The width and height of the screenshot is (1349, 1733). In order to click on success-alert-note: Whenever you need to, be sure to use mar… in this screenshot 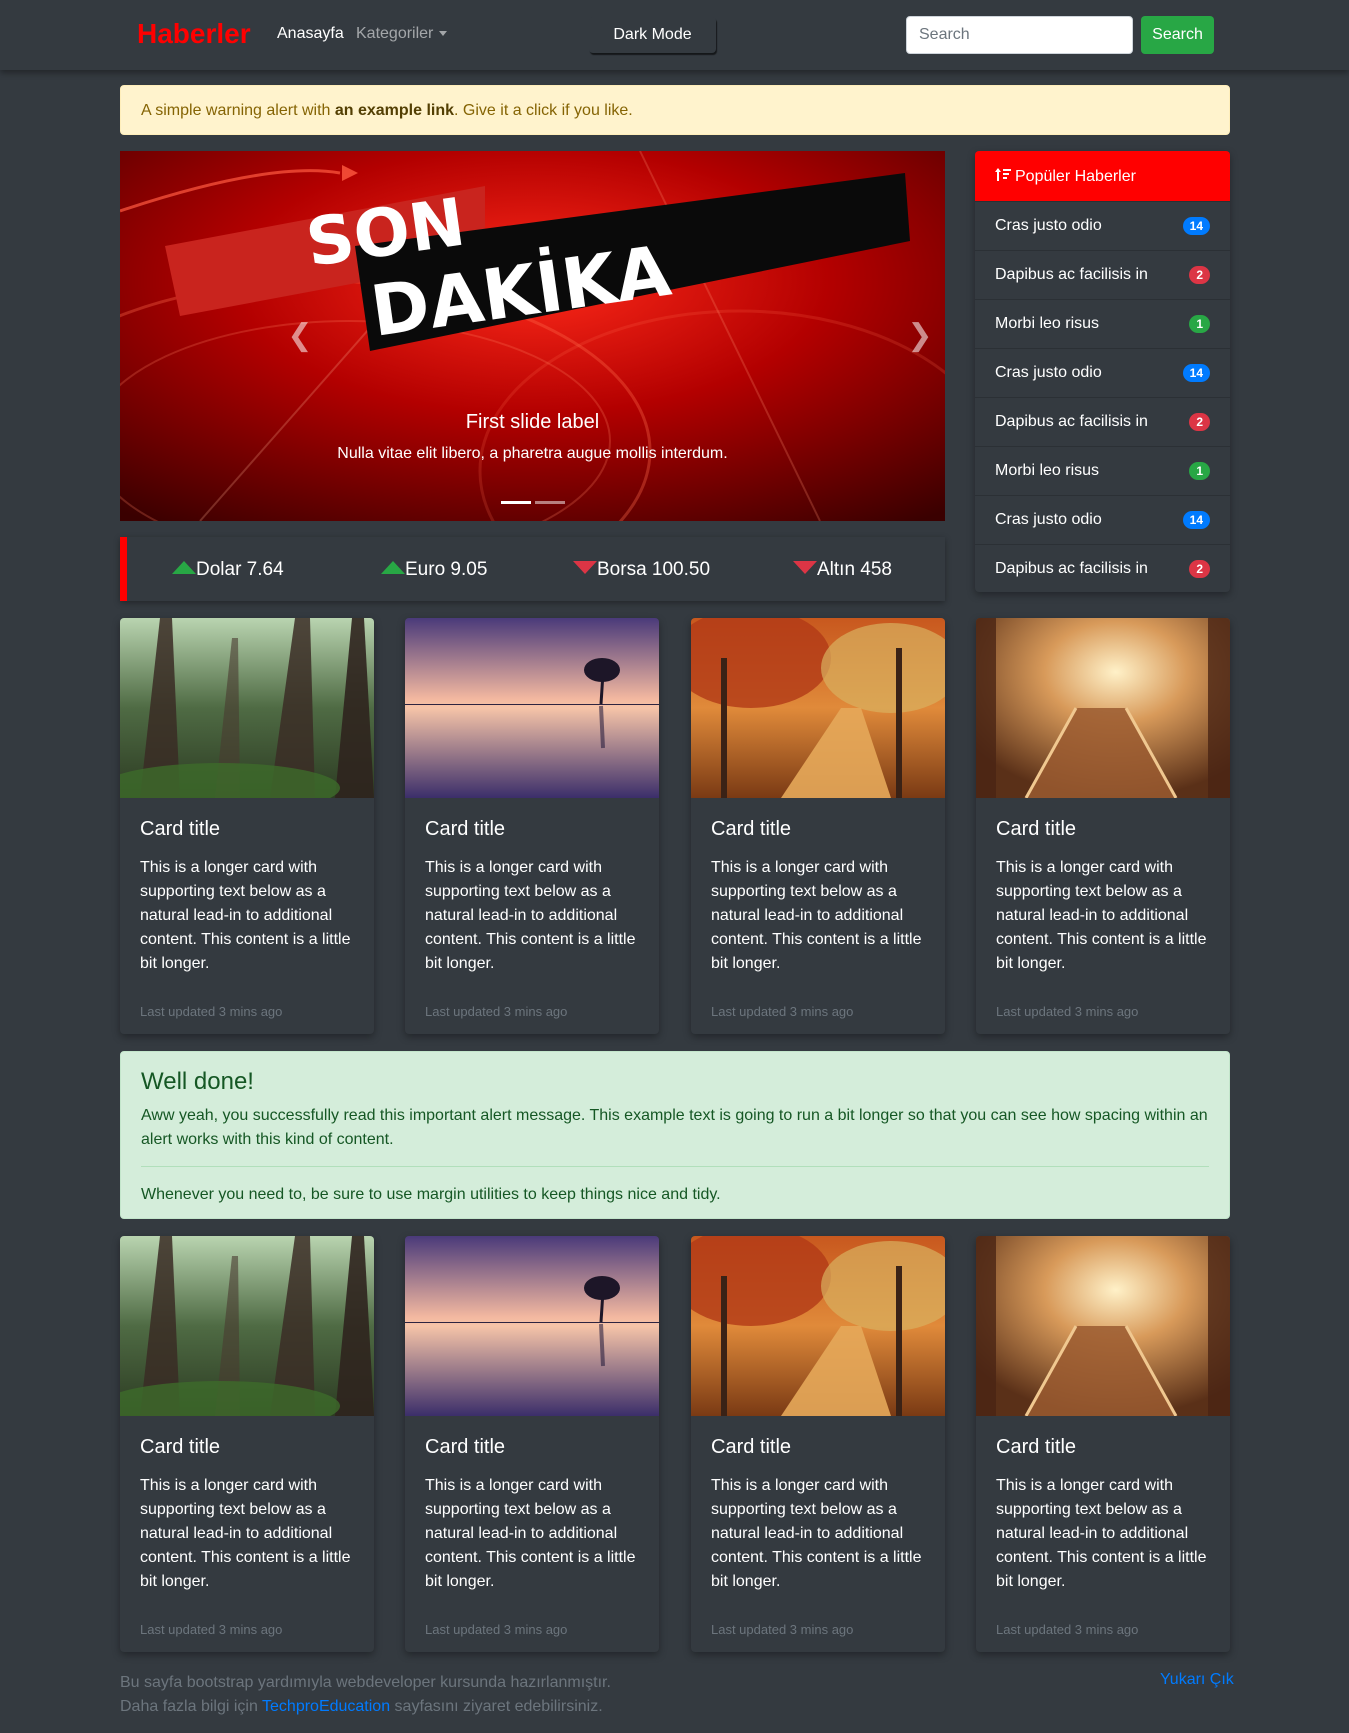, I will do `click(431, 1194)`.